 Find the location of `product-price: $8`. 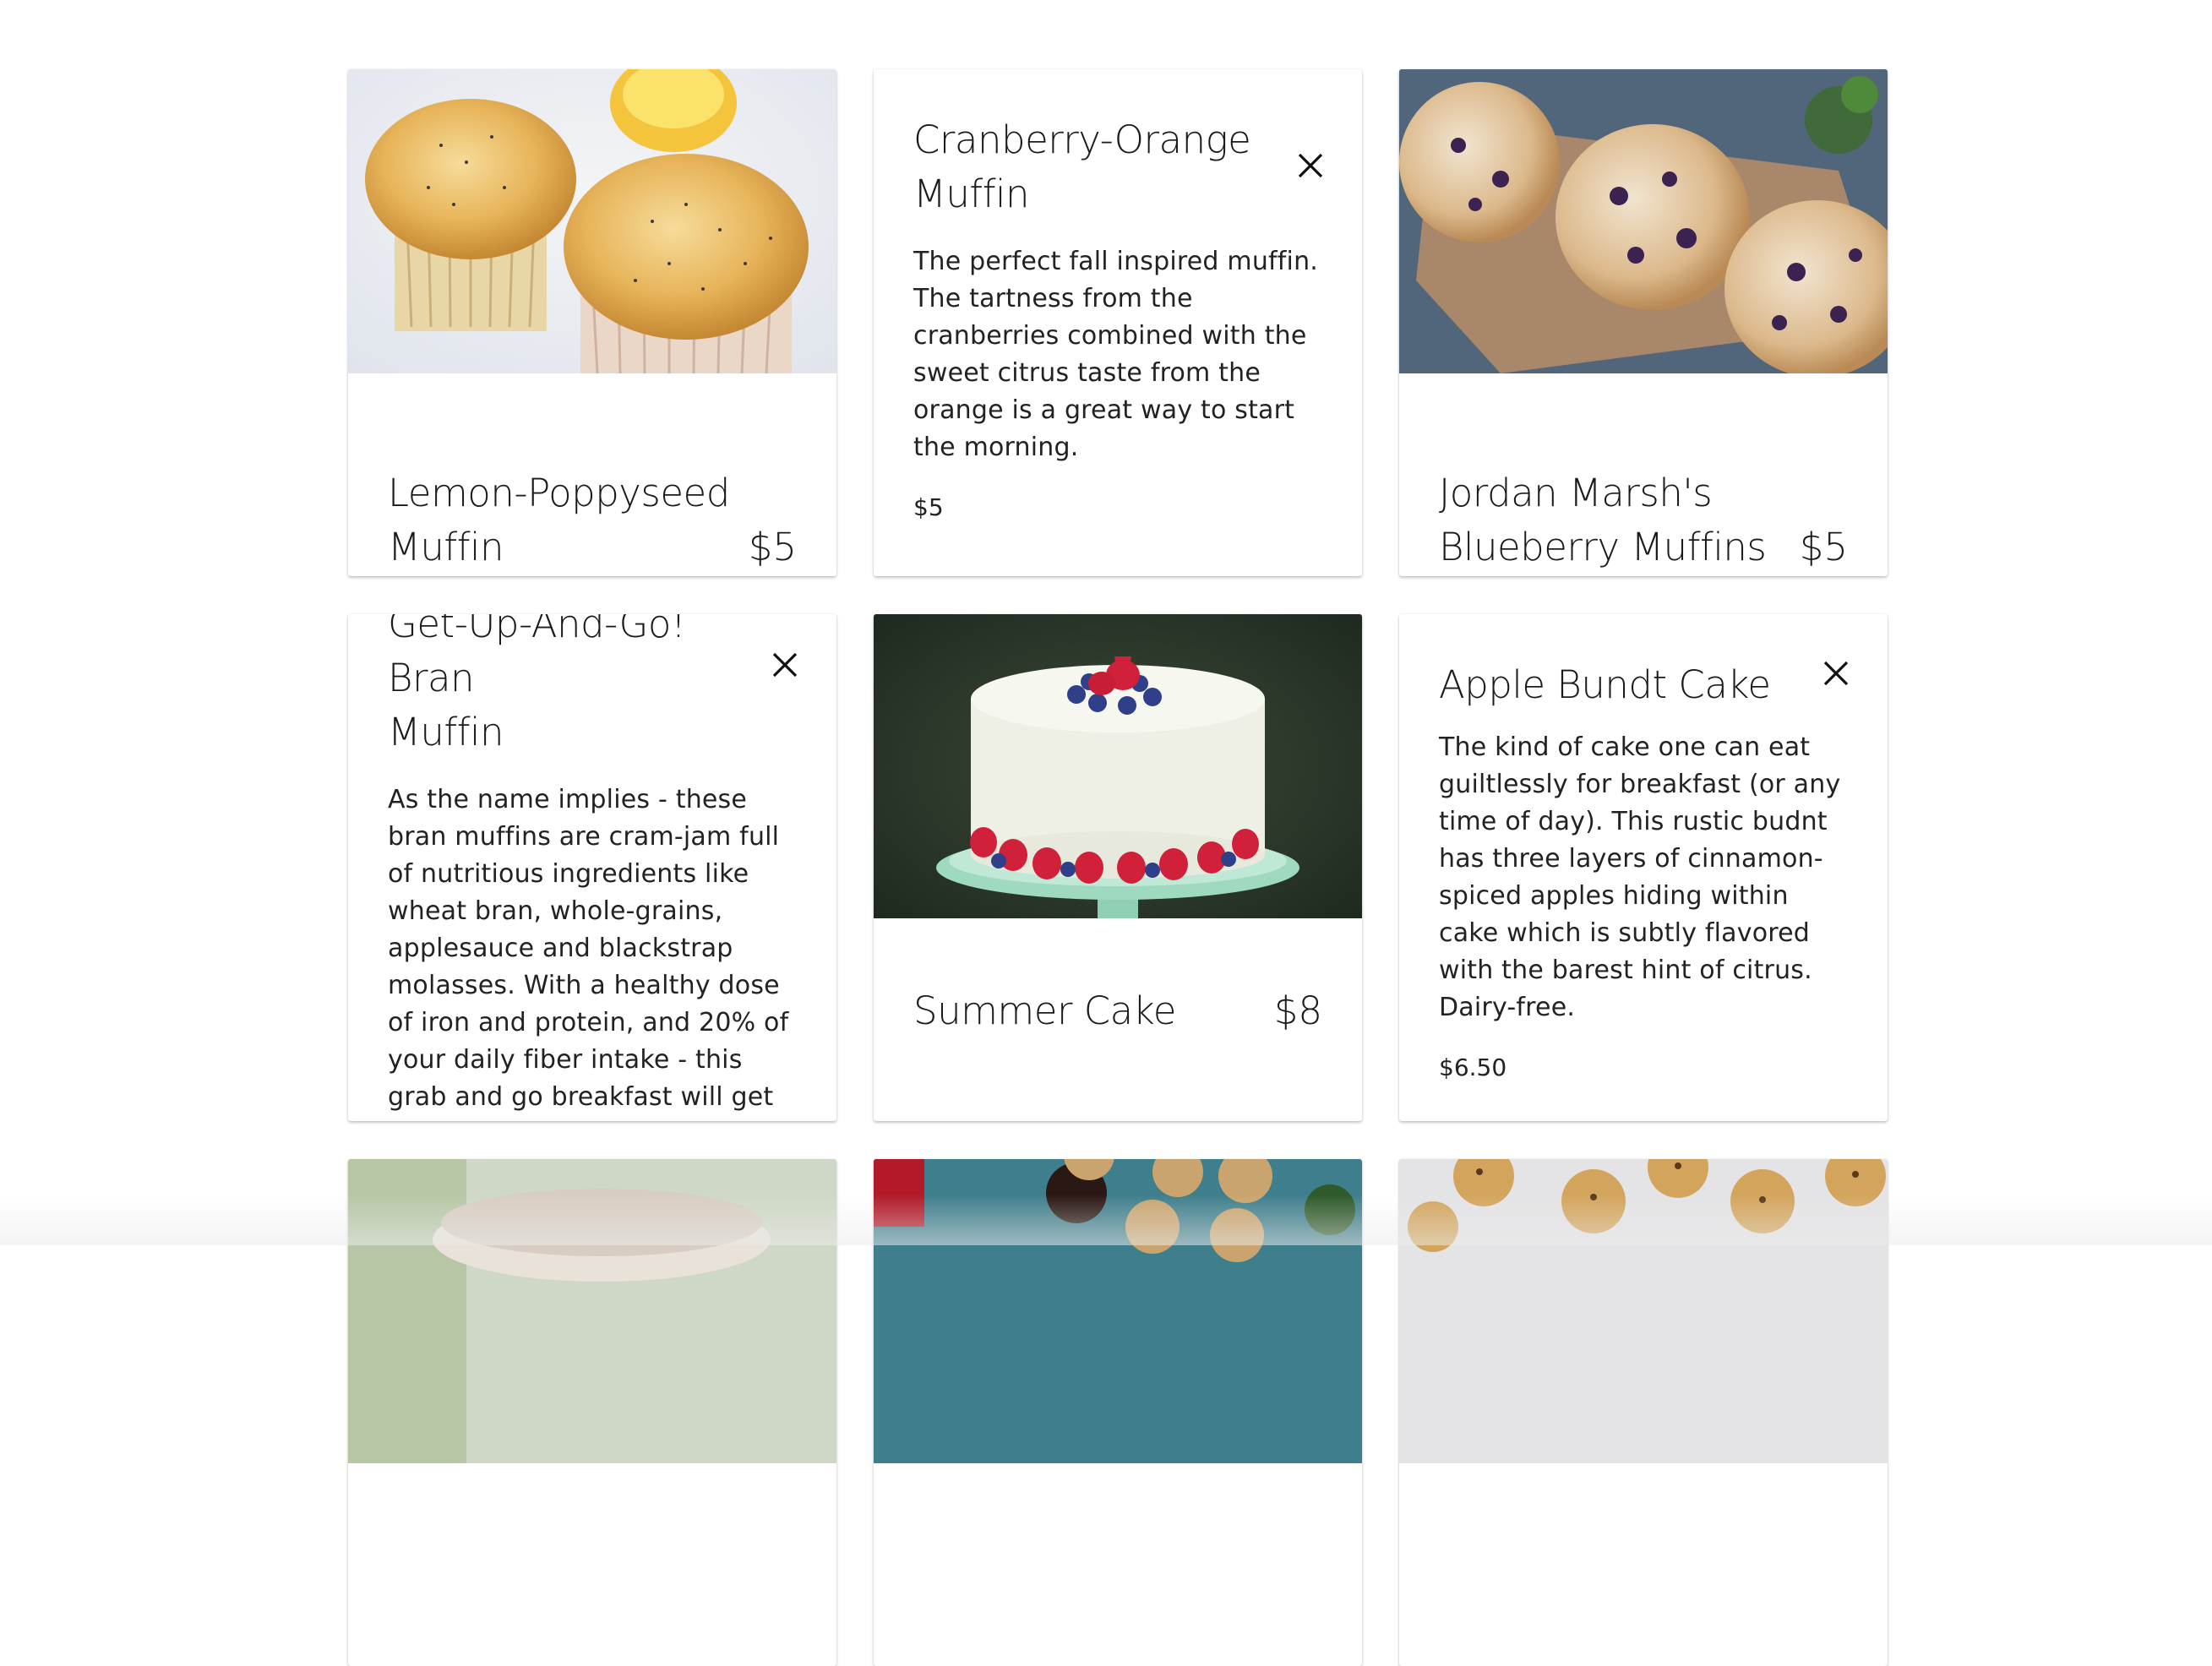

product-price: $8 is located at coordinates (1298, 1010).